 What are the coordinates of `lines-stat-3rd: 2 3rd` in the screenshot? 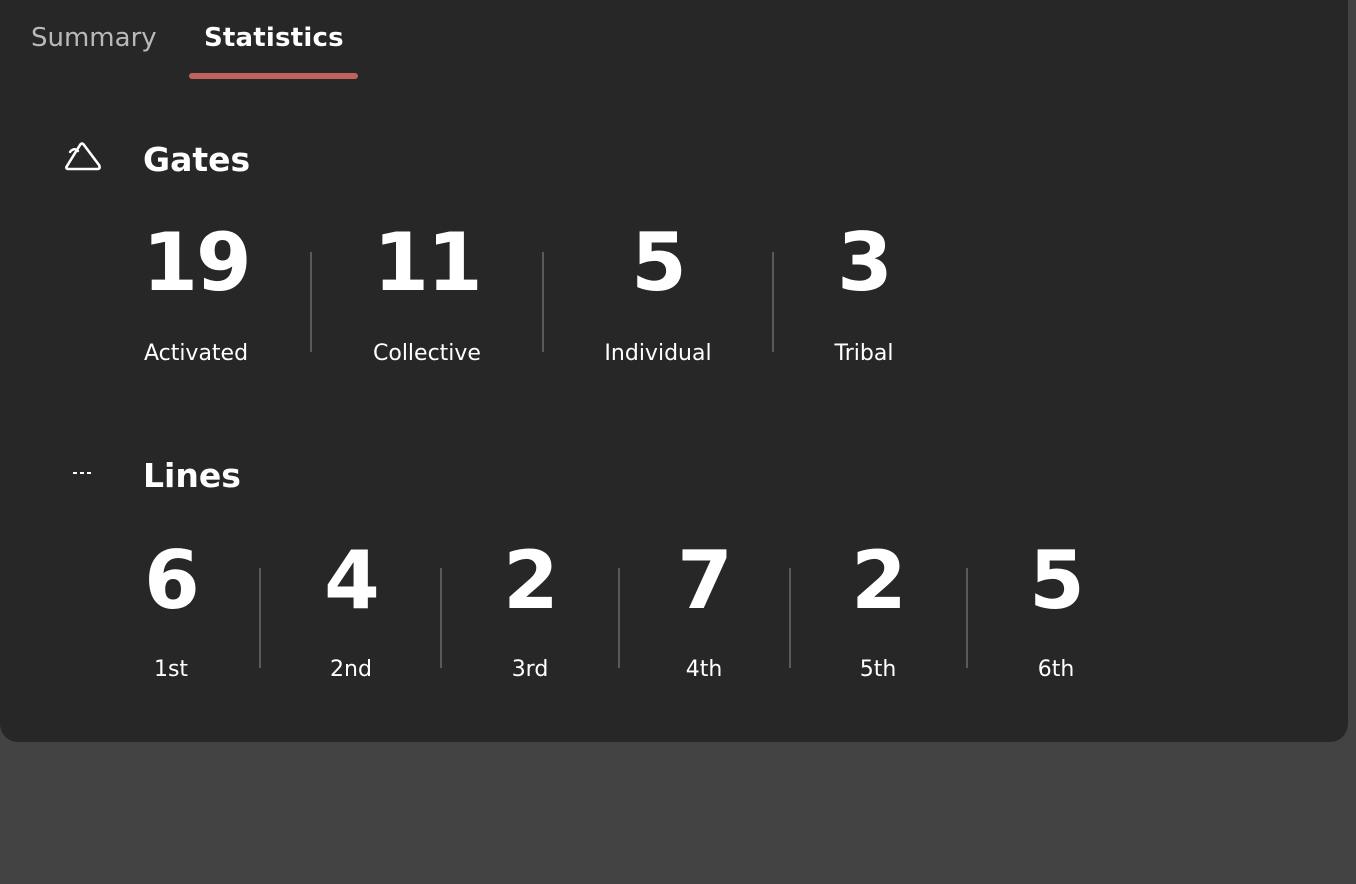 It's located at (530, 613).